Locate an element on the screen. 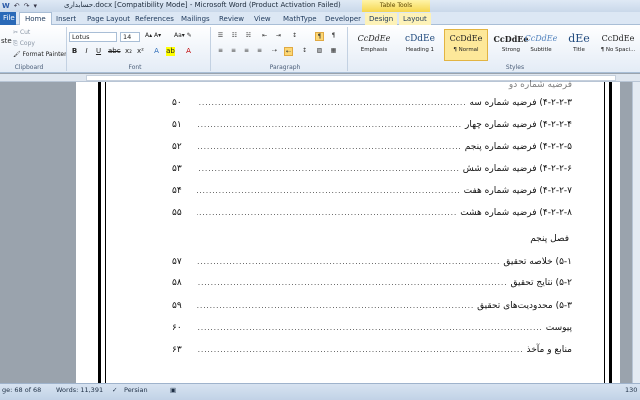  cut-button: ✂ Cut is located at coordinates (21, 32).